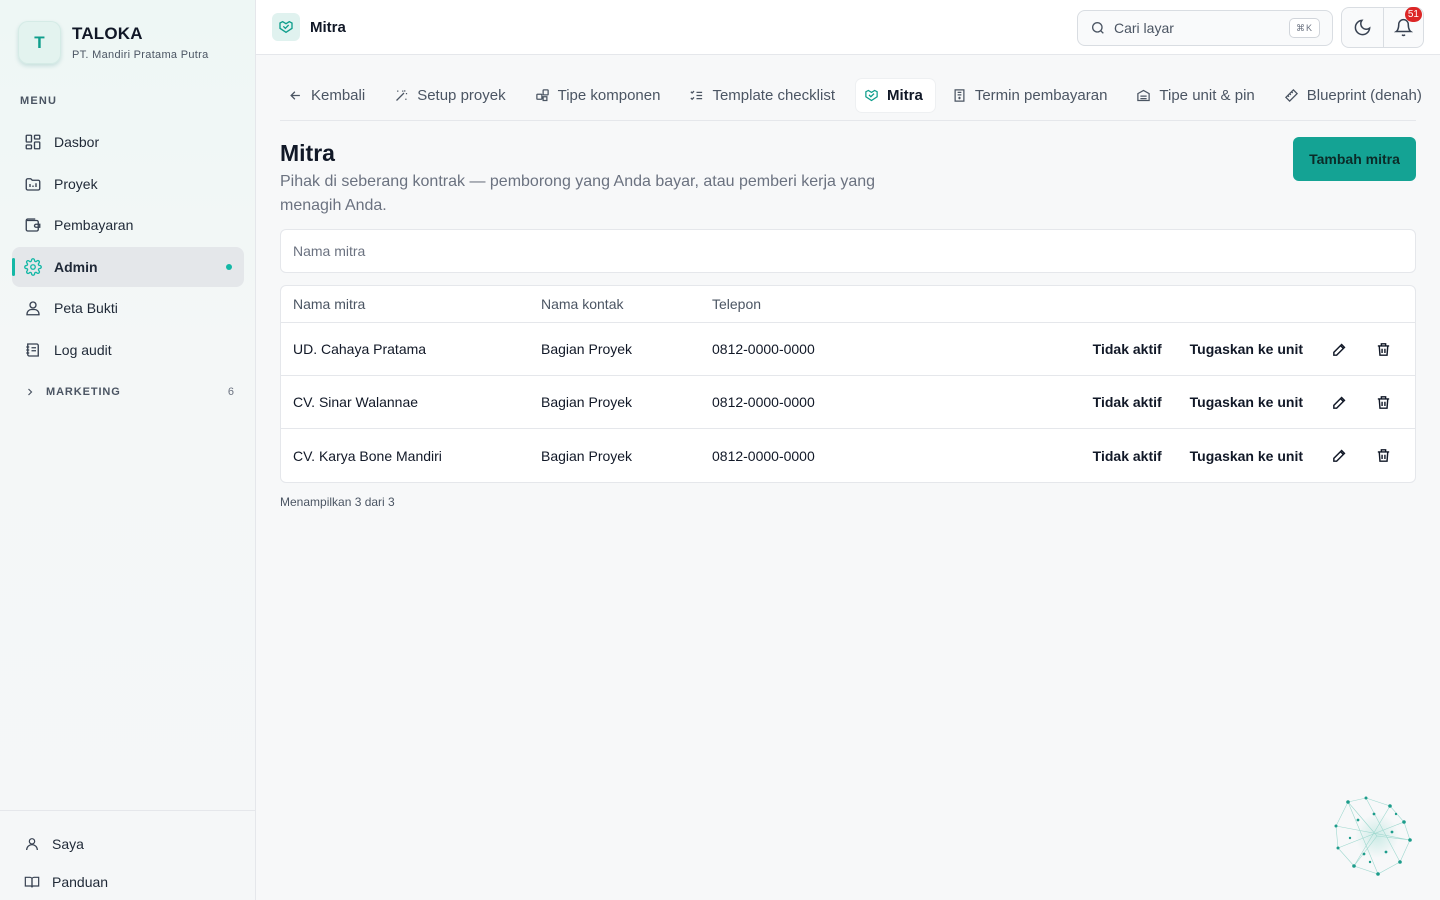 The width and height of the screenshot is (1440, 900). What do you see at coordinates (1354, 159) in the screenshot?
I see `add-partner-button: Tambah mitra` at bounding box center [1354, 159].